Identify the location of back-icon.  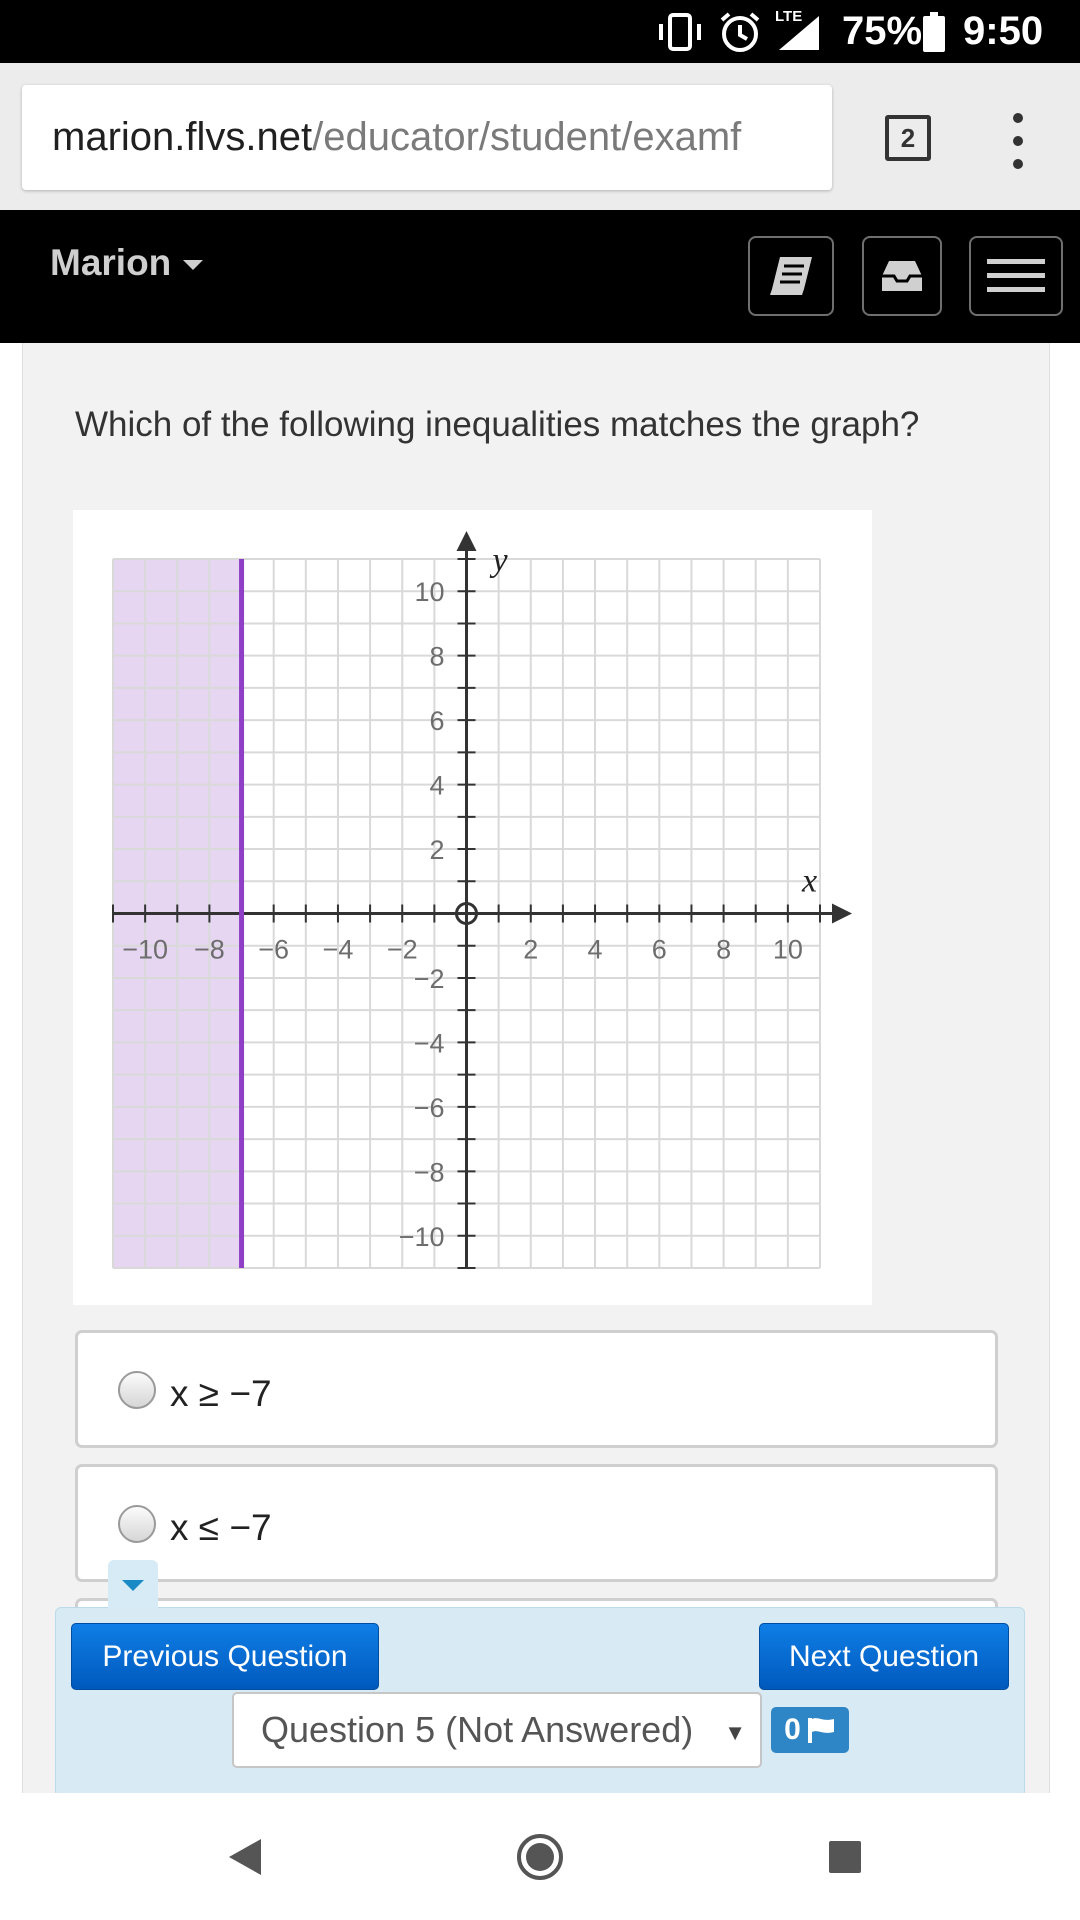
(245, 1856).